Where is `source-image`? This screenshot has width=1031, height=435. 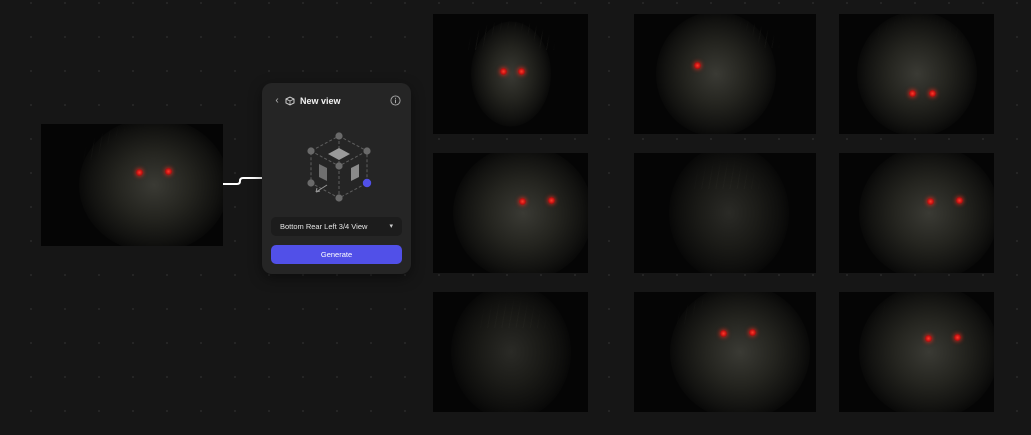 source-image is located at coordinates (132, 185).